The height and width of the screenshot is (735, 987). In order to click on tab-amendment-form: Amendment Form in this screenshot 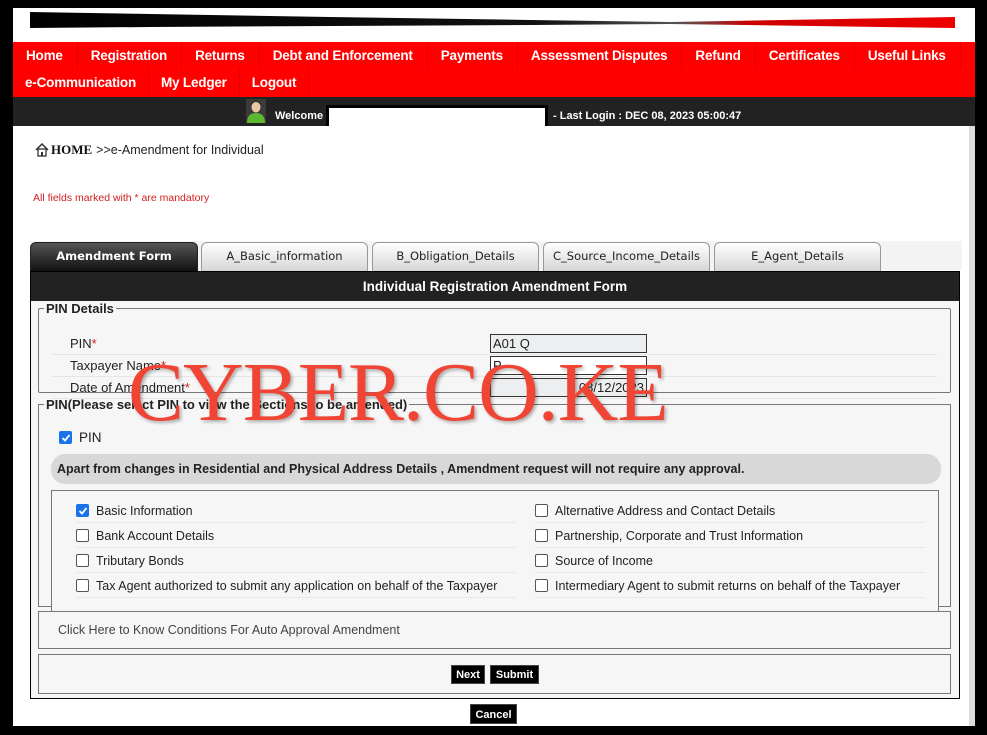, I will do `click(114, 256)`.